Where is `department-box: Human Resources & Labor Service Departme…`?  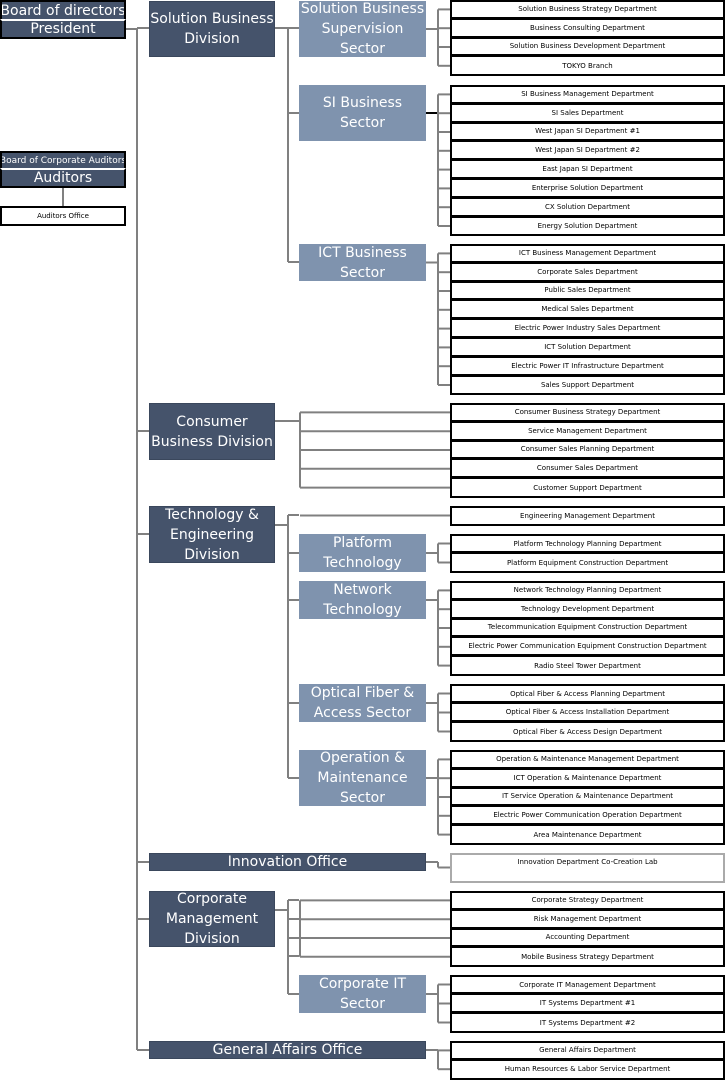 department-box: Human Resources & Labor Service Departme… is located at coordinates (587, 1069).